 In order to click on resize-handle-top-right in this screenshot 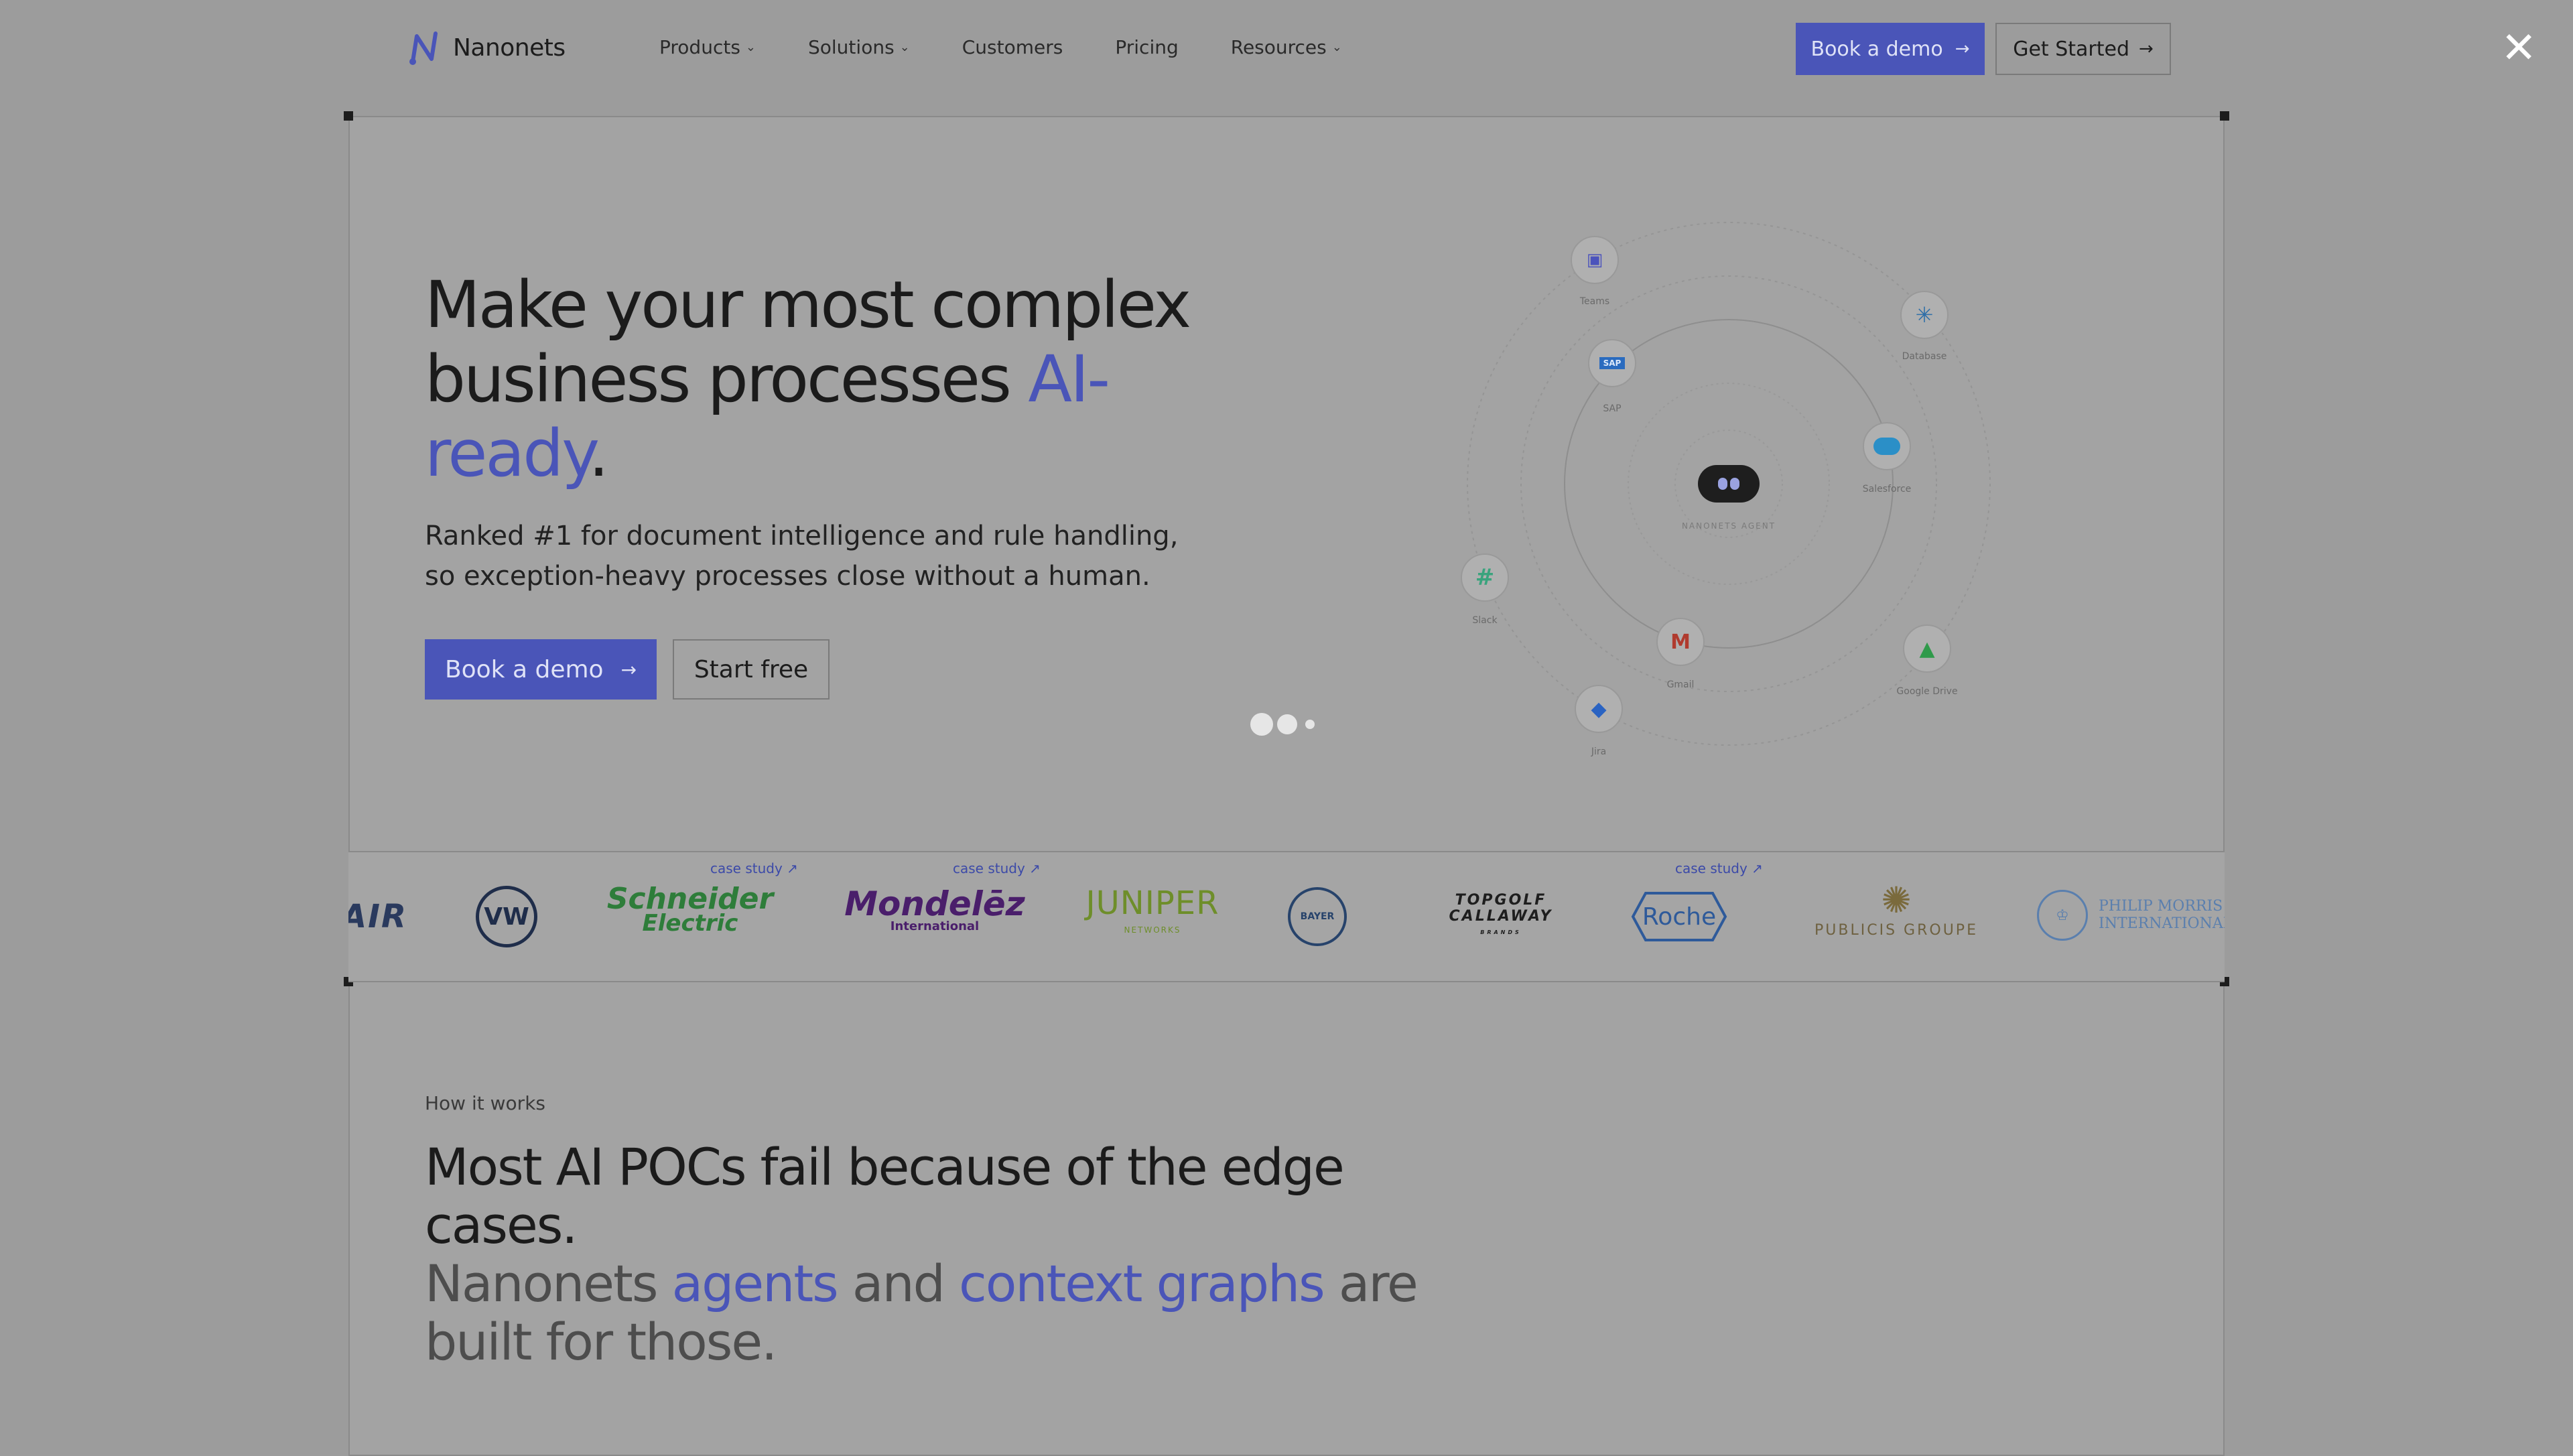, I will do `click(2224, 116)`.